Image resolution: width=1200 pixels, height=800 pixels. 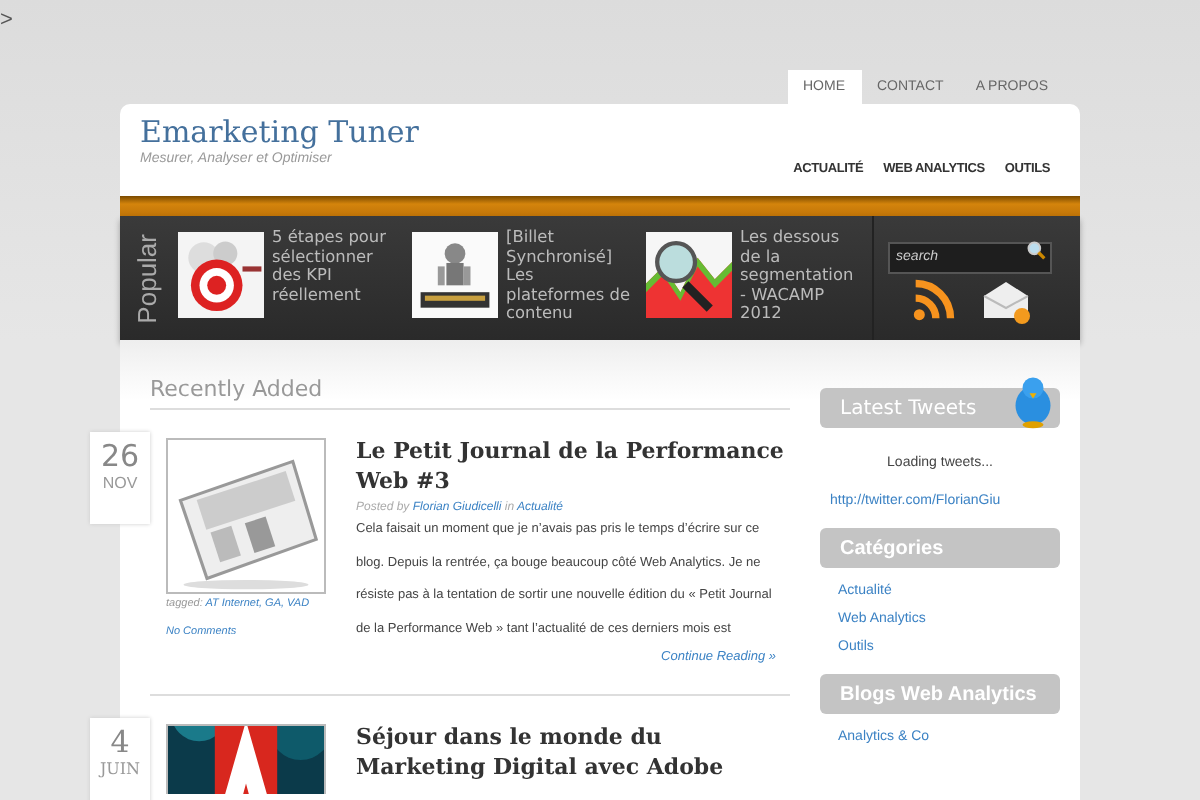 I want to click on mail-icon, so click(x=1006, y=302).